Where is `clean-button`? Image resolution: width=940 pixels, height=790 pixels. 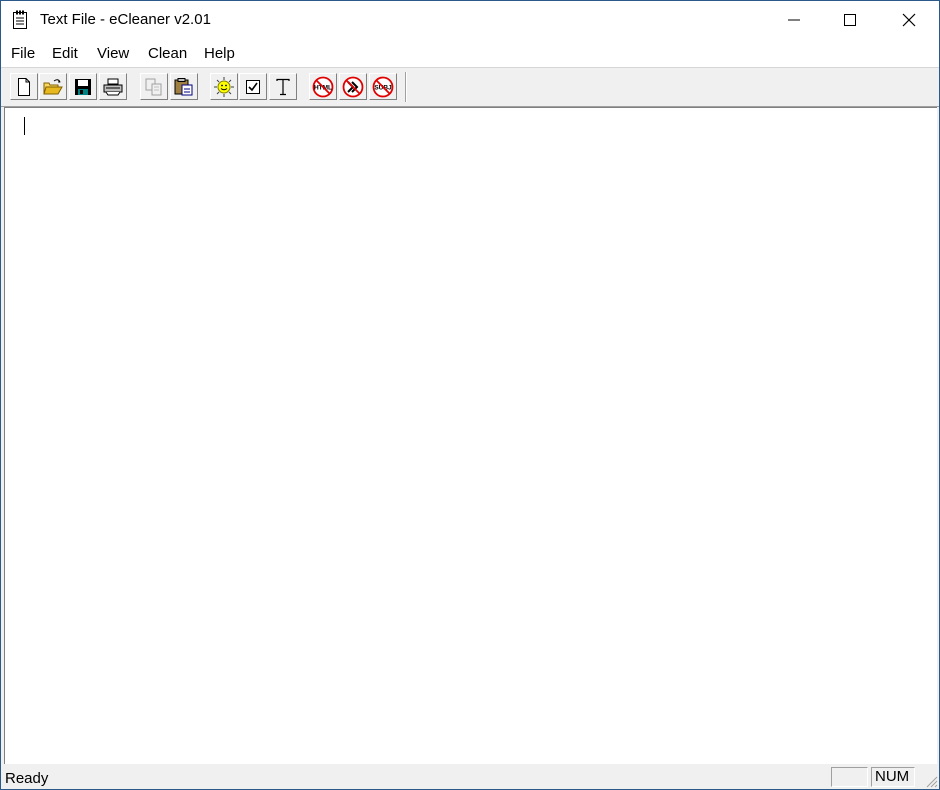
clean-button is located at coordinates (224, 86).